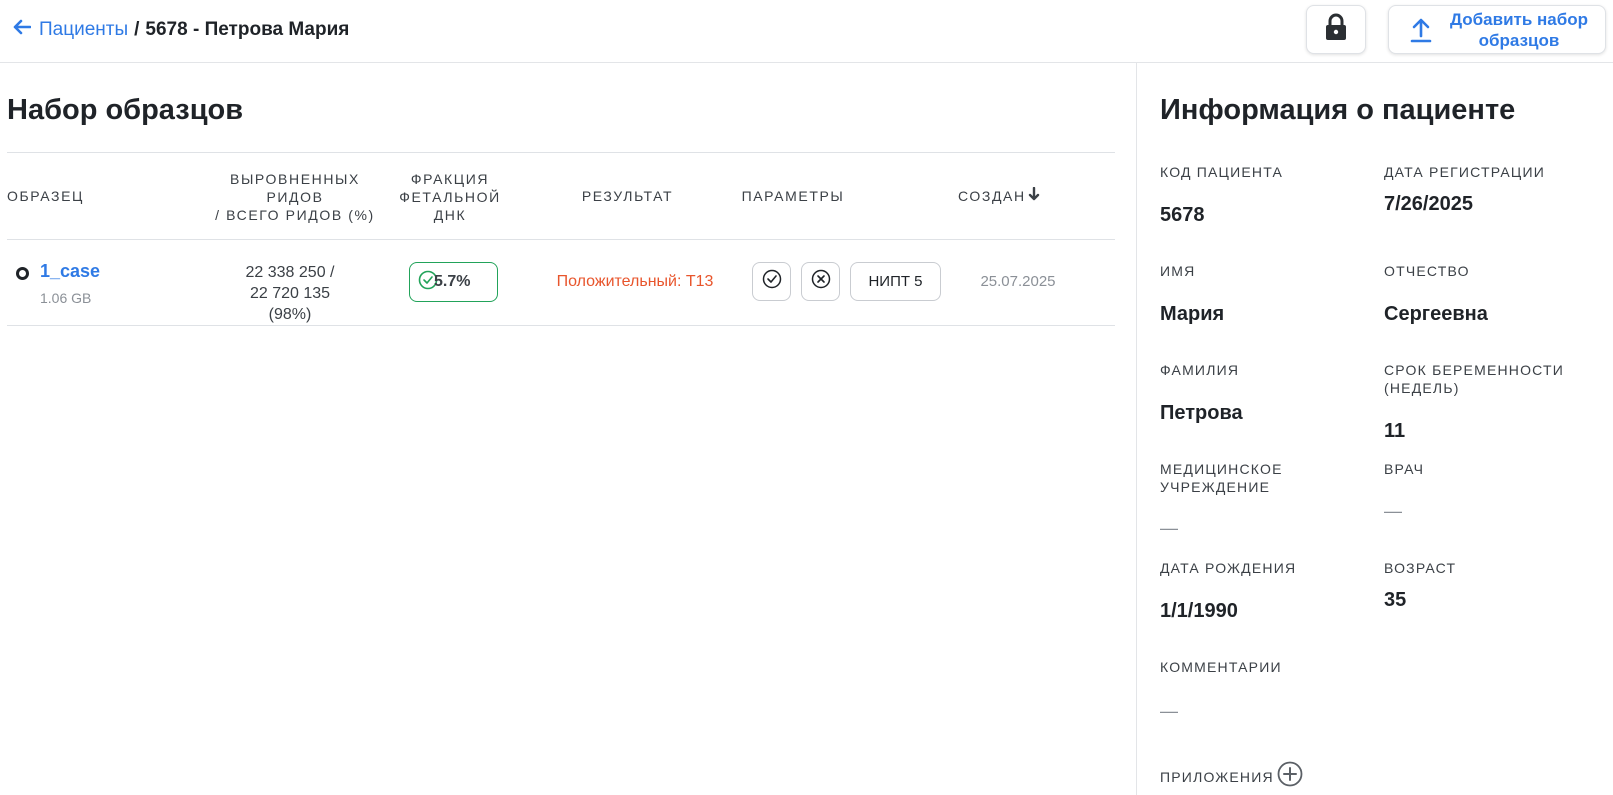  What do you see at coordinates (1217, 776) in the screenshot?
I see `attachments-label: ПРИЛОЖЕНИЯ` at bounding box center [1217, 776].